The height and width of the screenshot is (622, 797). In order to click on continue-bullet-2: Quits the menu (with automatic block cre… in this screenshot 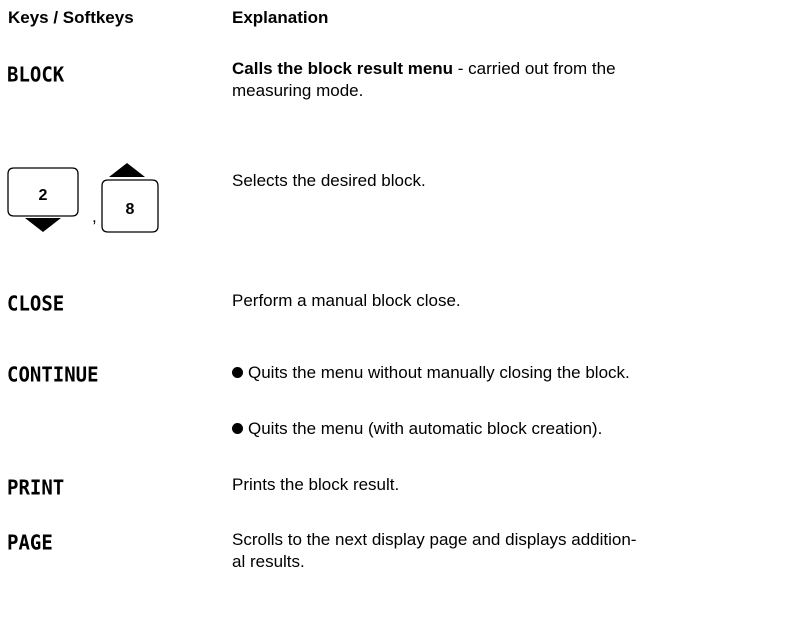, I will do `click(417, 429)`.